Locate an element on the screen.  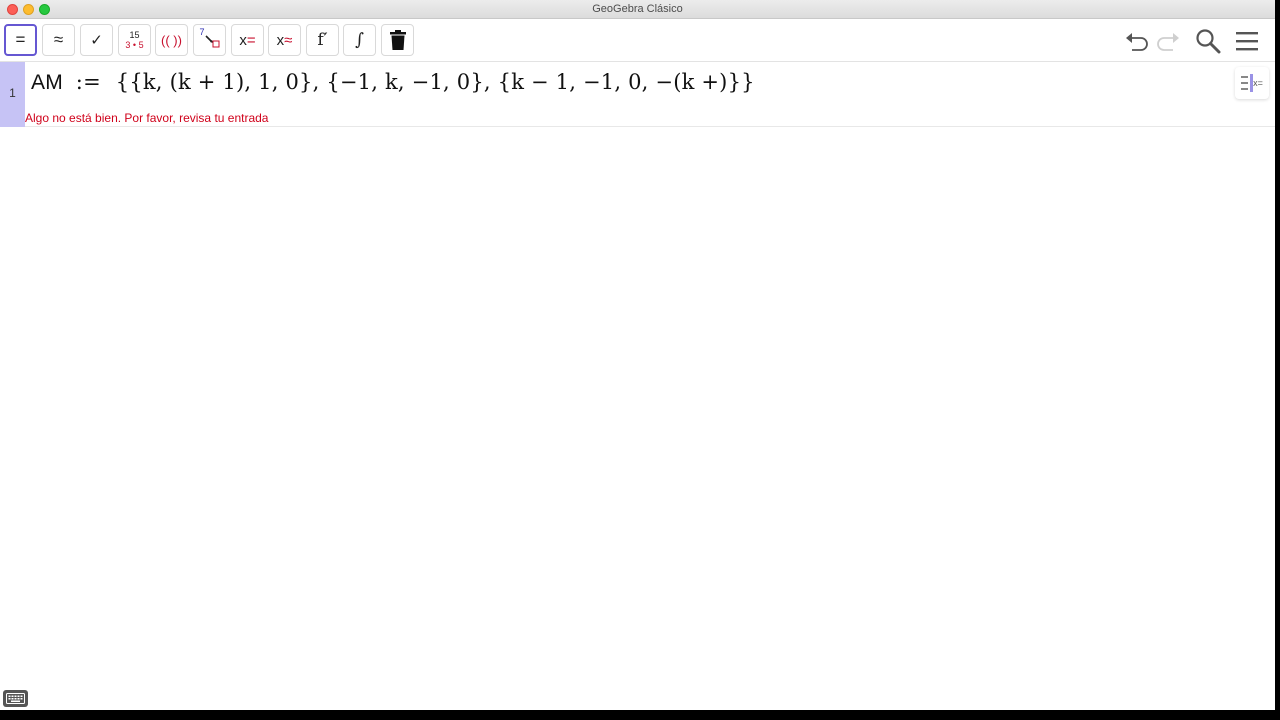
row-number: 1 is located at coordinates (12, 93).